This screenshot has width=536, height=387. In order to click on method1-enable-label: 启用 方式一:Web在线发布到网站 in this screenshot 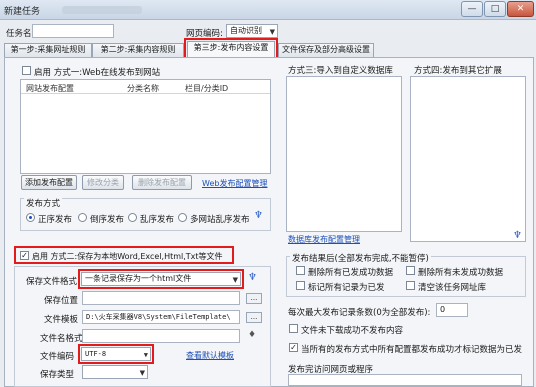, I will do `click(97, 73)`.